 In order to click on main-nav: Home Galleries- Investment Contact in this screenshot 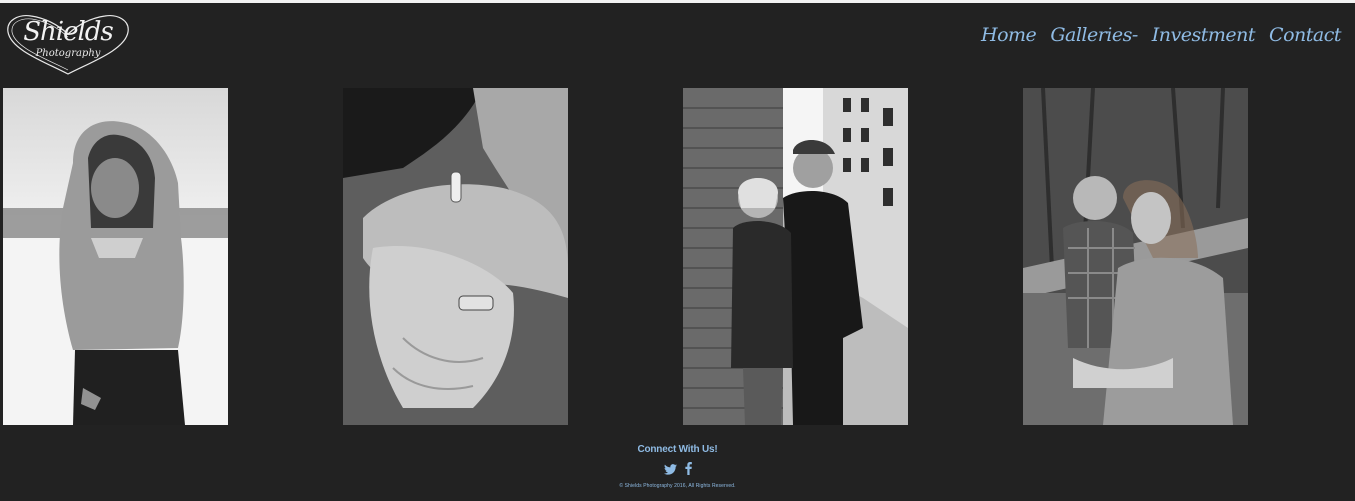, I will do `click(1161, 35)`.